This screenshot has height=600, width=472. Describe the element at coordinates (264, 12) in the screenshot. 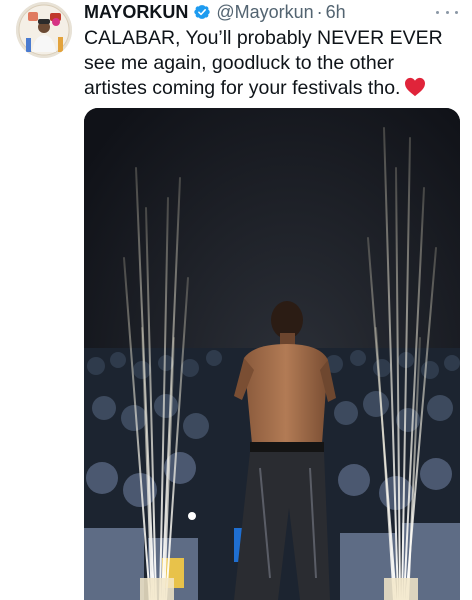

I see `author-handle: @Mayorkun` at that location.